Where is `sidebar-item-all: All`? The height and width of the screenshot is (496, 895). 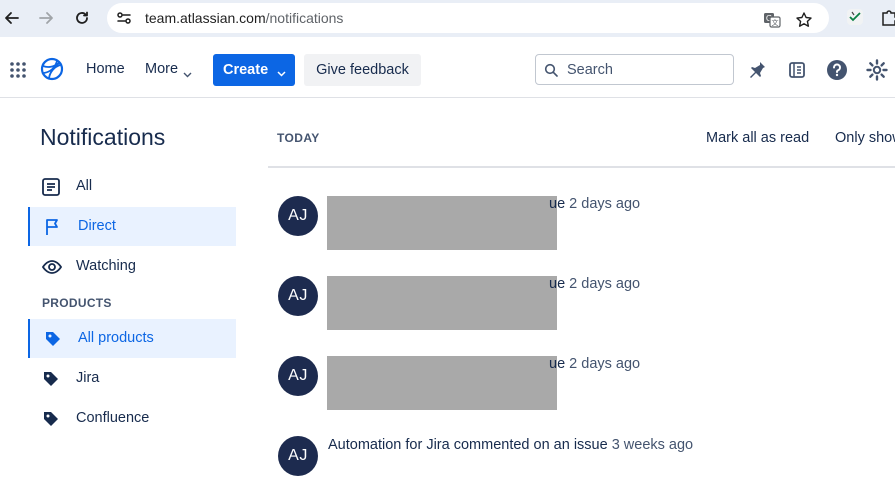
sidebar-item-all: All is located at coordinates (132, 186).